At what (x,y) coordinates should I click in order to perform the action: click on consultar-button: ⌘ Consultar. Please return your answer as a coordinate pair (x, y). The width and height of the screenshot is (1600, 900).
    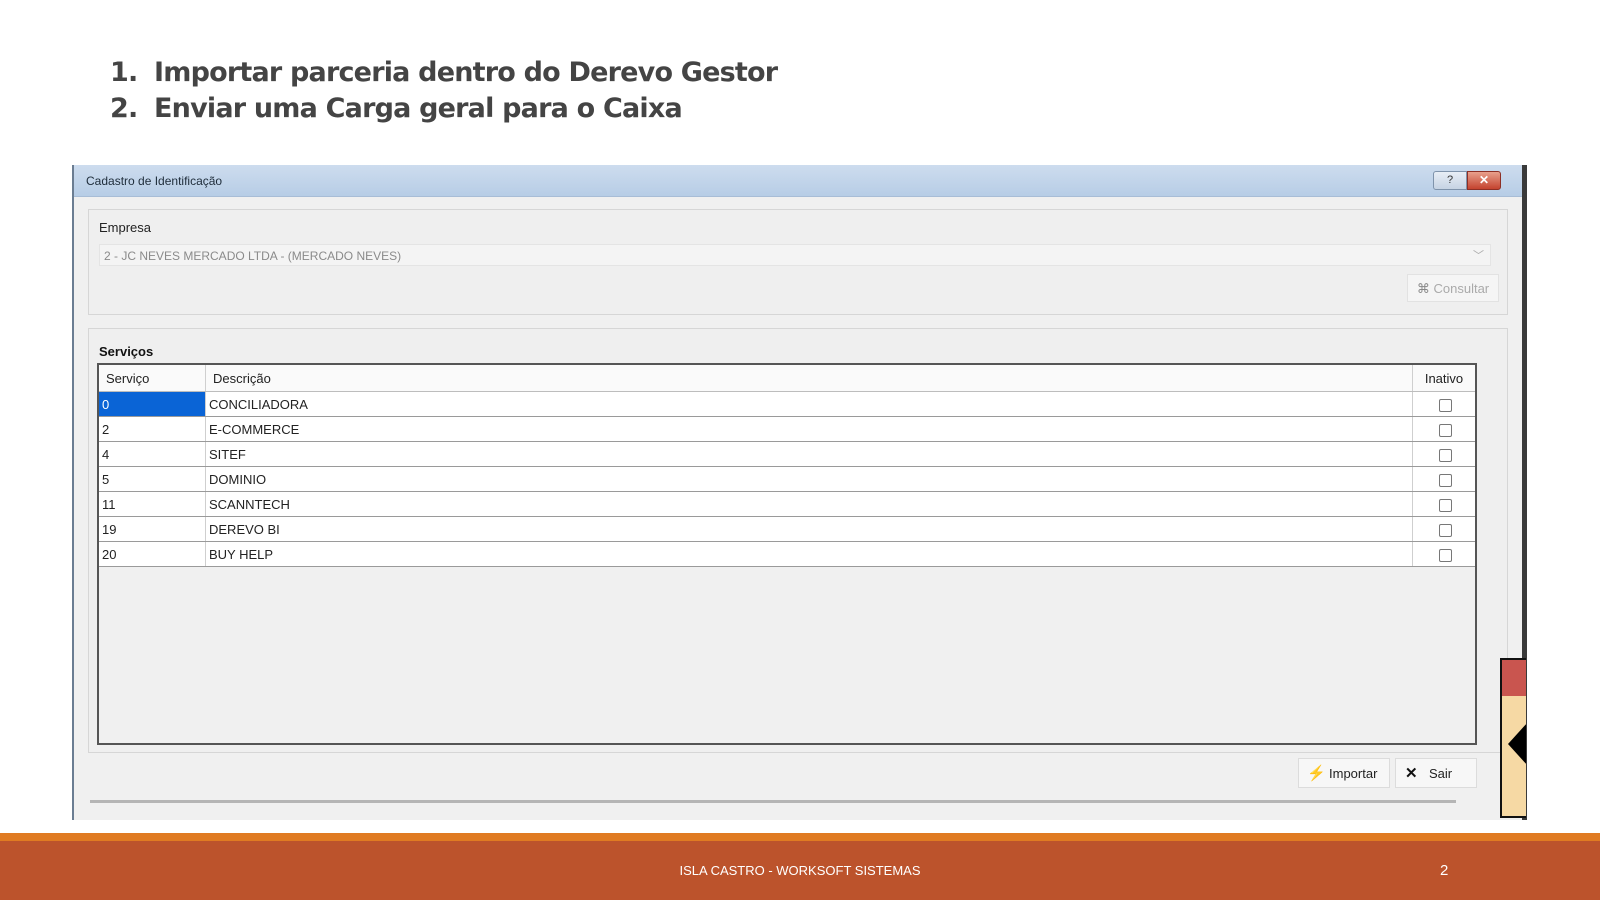
    Looking at the image, I should click on (1453, 288).